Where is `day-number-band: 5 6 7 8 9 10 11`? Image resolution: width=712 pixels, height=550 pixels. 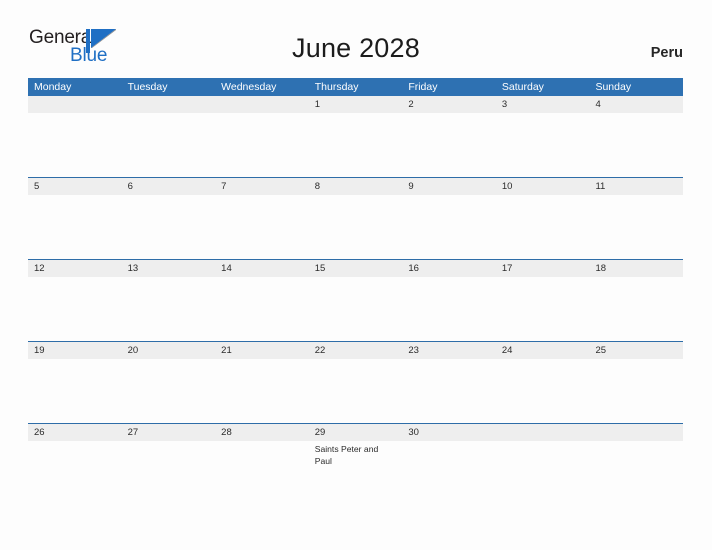 day-number-band: 5 6 7 8 9 10 11 is located at coordinates (355, 186).